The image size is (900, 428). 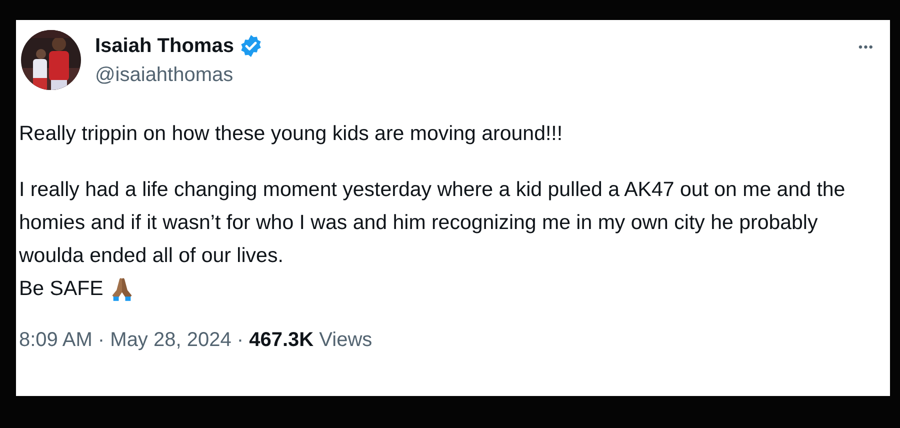 What do you see at coordinates (164, 46) in the screenshot?
I see `author-name: Isaiah Thomas` at bounding box center [164, 46].